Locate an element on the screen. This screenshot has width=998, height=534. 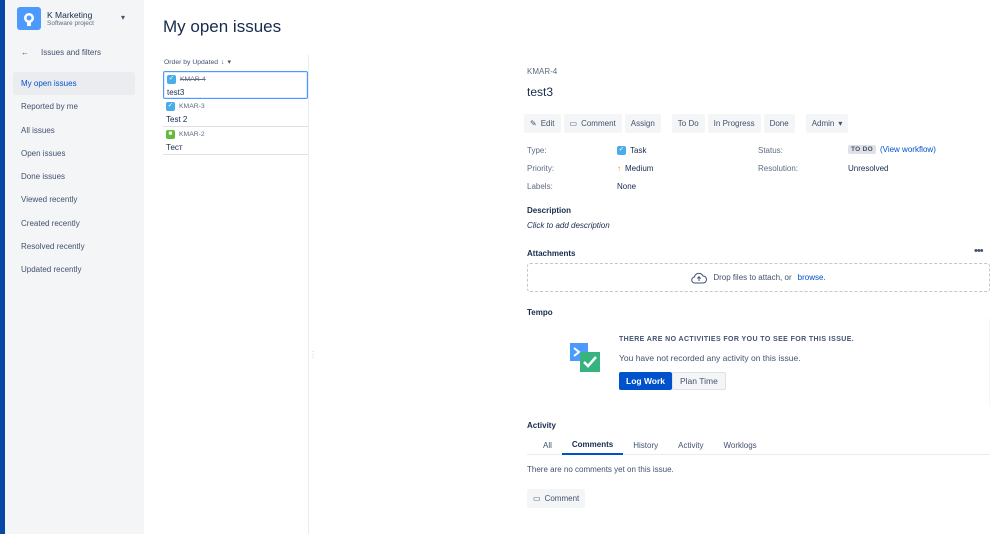
assign-button: Assign is located at coordinates (642, 123).